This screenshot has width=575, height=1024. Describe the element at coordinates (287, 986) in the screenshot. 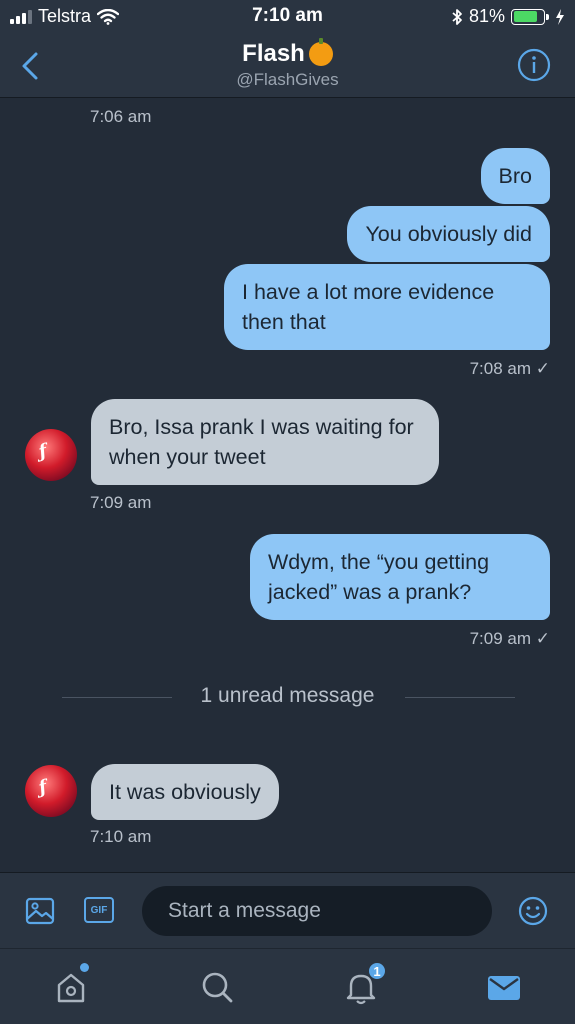

I see `tab-bar: 1` at that location.